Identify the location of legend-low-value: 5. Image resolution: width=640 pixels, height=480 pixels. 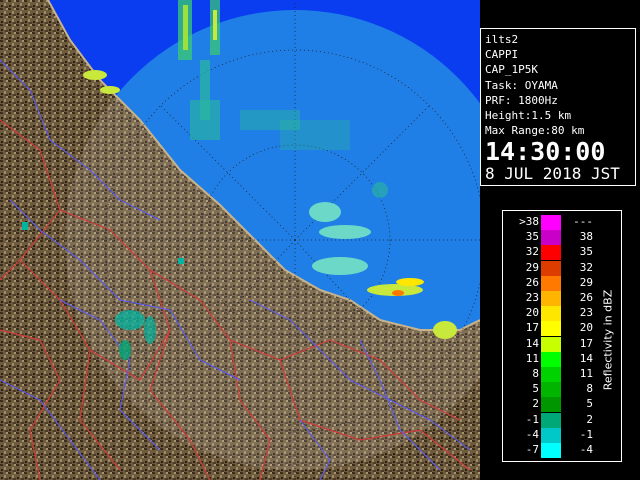
(535, 389).